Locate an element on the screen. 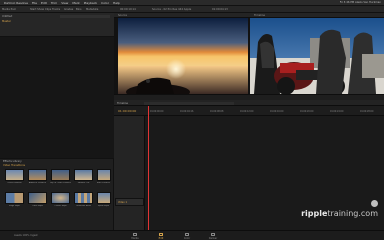 The image size is (384, 240). toolbar-item-metadata: Metadata is located at coordinates (92, 9).